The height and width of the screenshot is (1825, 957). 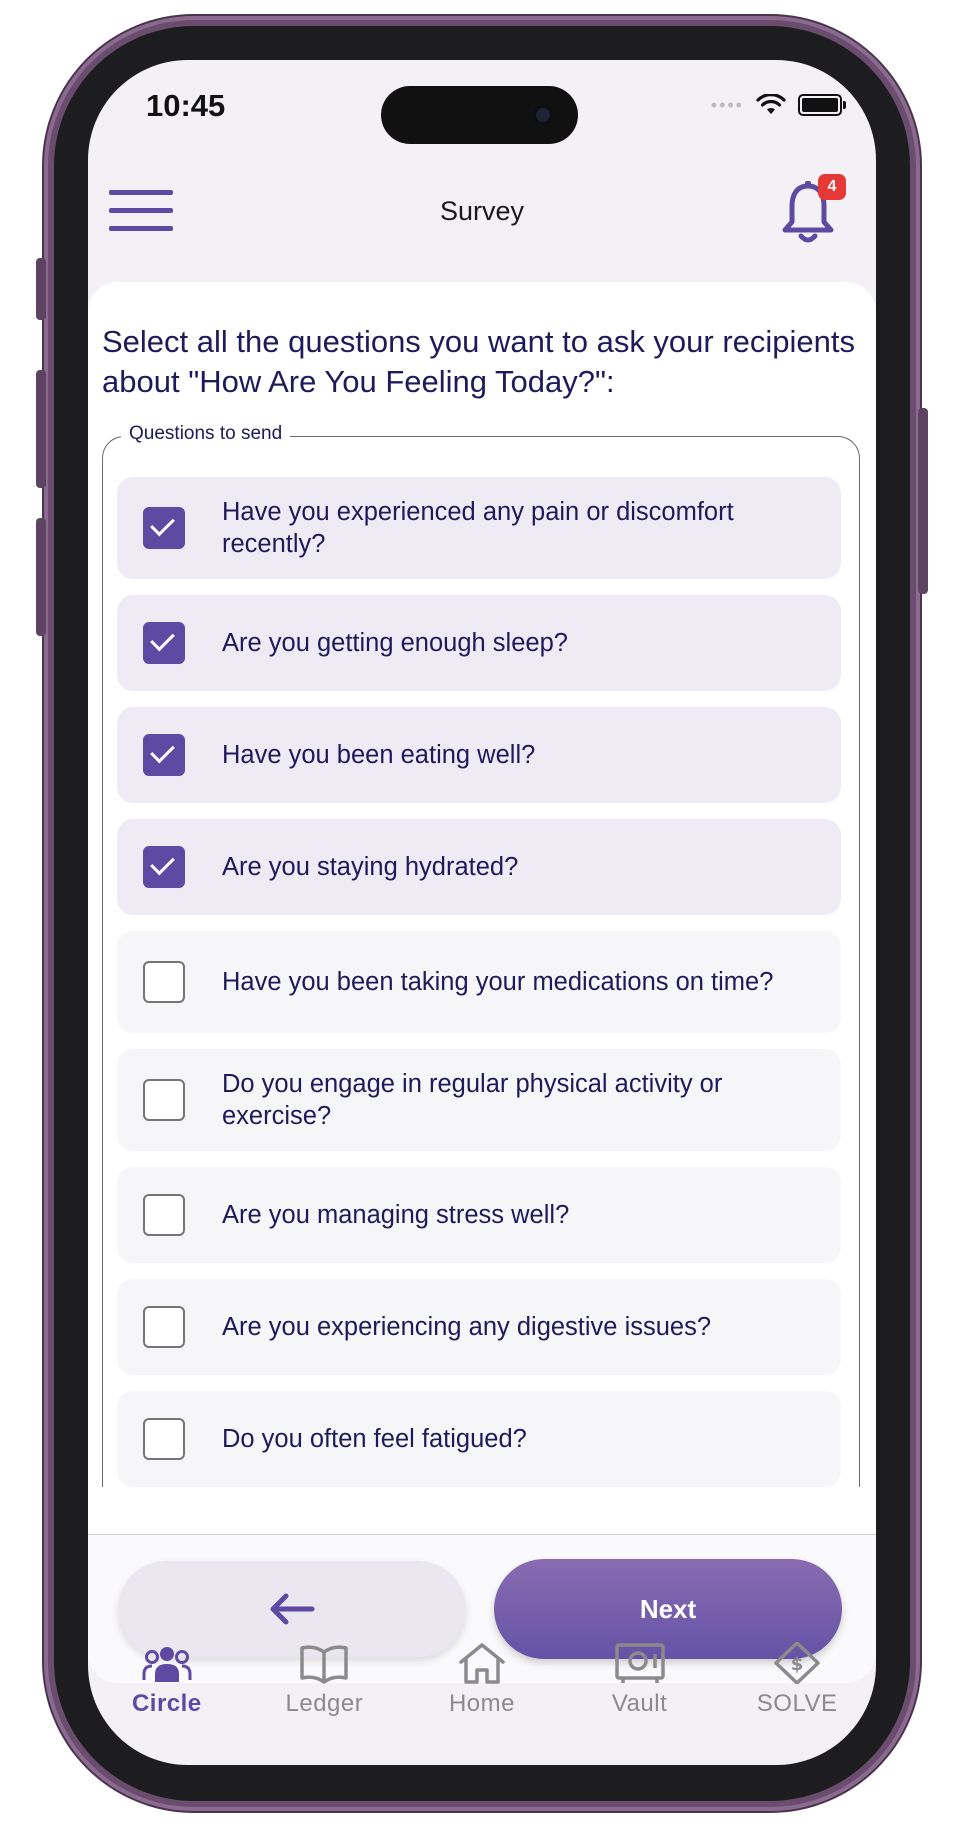 I want to click on nav-item-home: Home, so click(x=482, y=1697).